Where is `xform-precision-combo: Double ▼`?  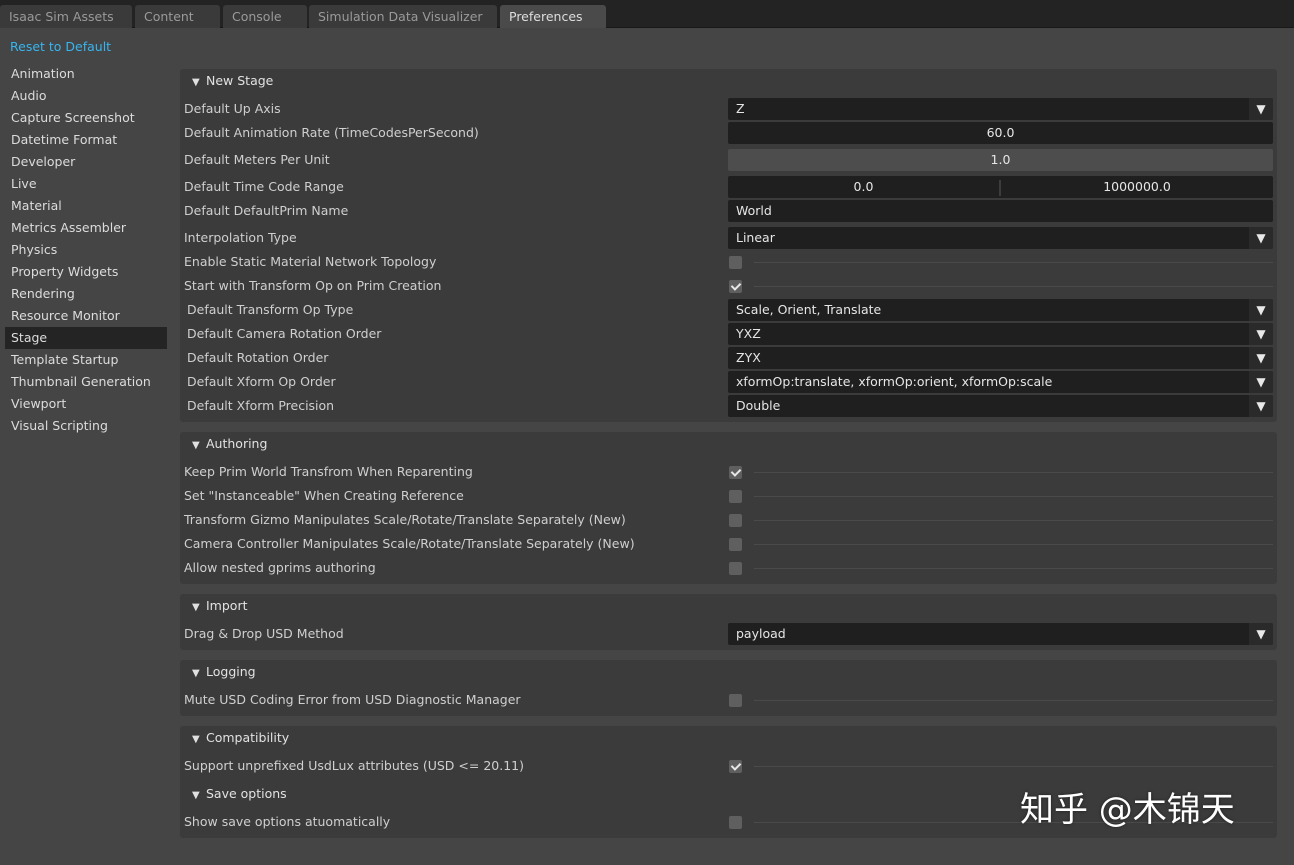
xform-precision-combo: Double ▼ is located at coordinates (1000, 406).